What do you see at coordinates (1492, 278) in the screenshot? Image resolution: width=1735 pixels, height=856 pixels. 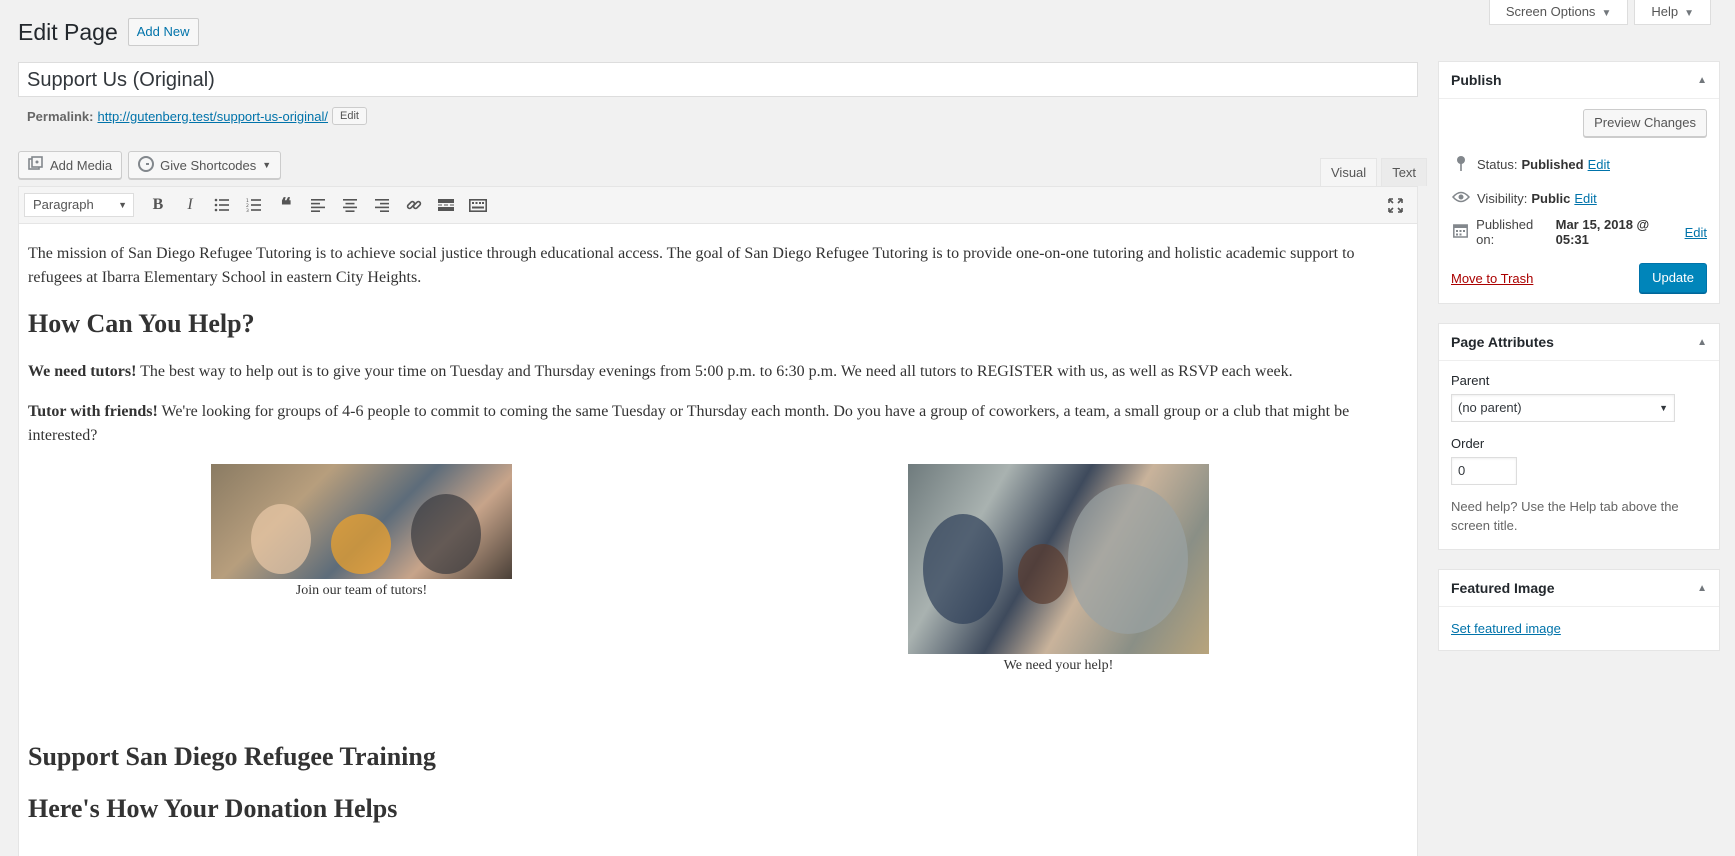 I see `move-to-trash-link: Move to Trash` at bounding box center [1492, 278].